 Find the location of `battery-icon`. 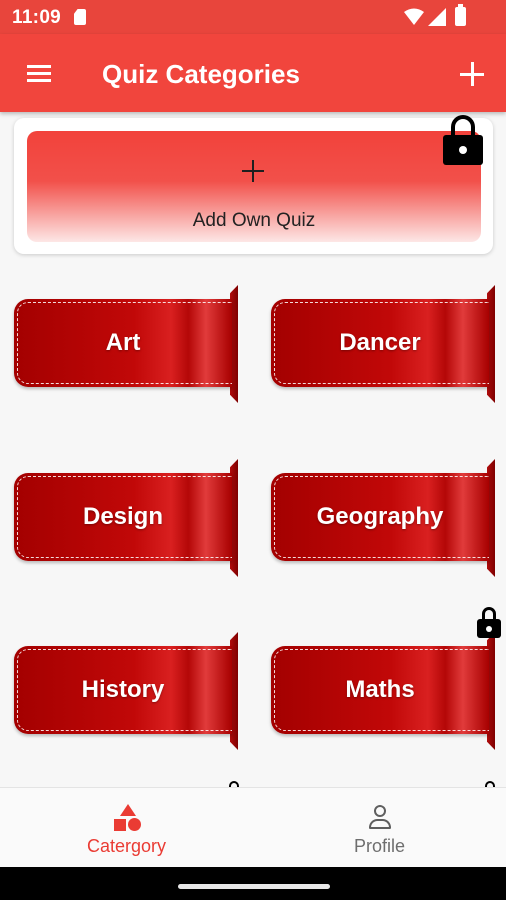

battery-icon is located at coordinates (460, 15).